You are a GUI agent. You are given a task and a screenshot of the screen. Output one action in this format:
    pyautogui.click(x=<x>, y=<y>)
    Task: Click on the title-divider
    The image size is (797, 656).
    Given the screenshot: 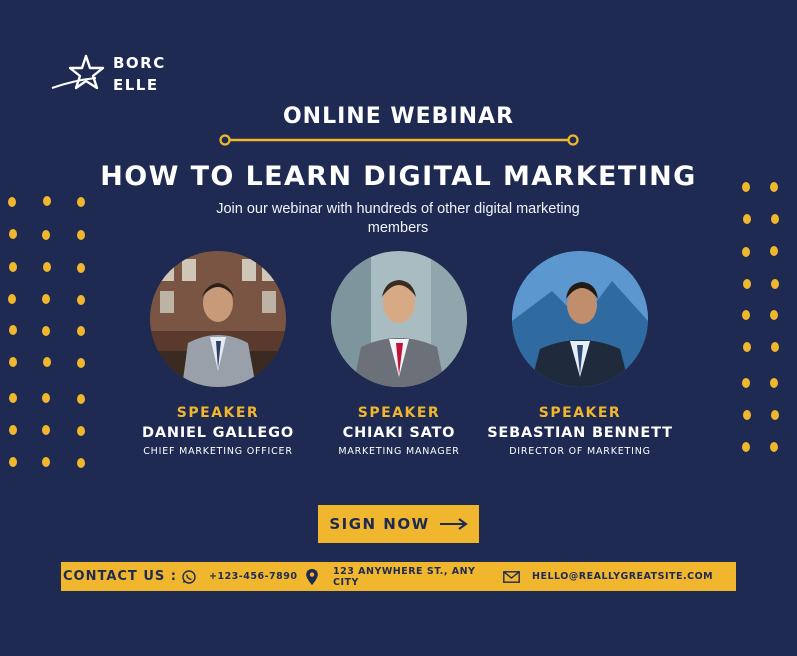 What is the action you would take?
    pyautogui.click(x=399, y=140)
    